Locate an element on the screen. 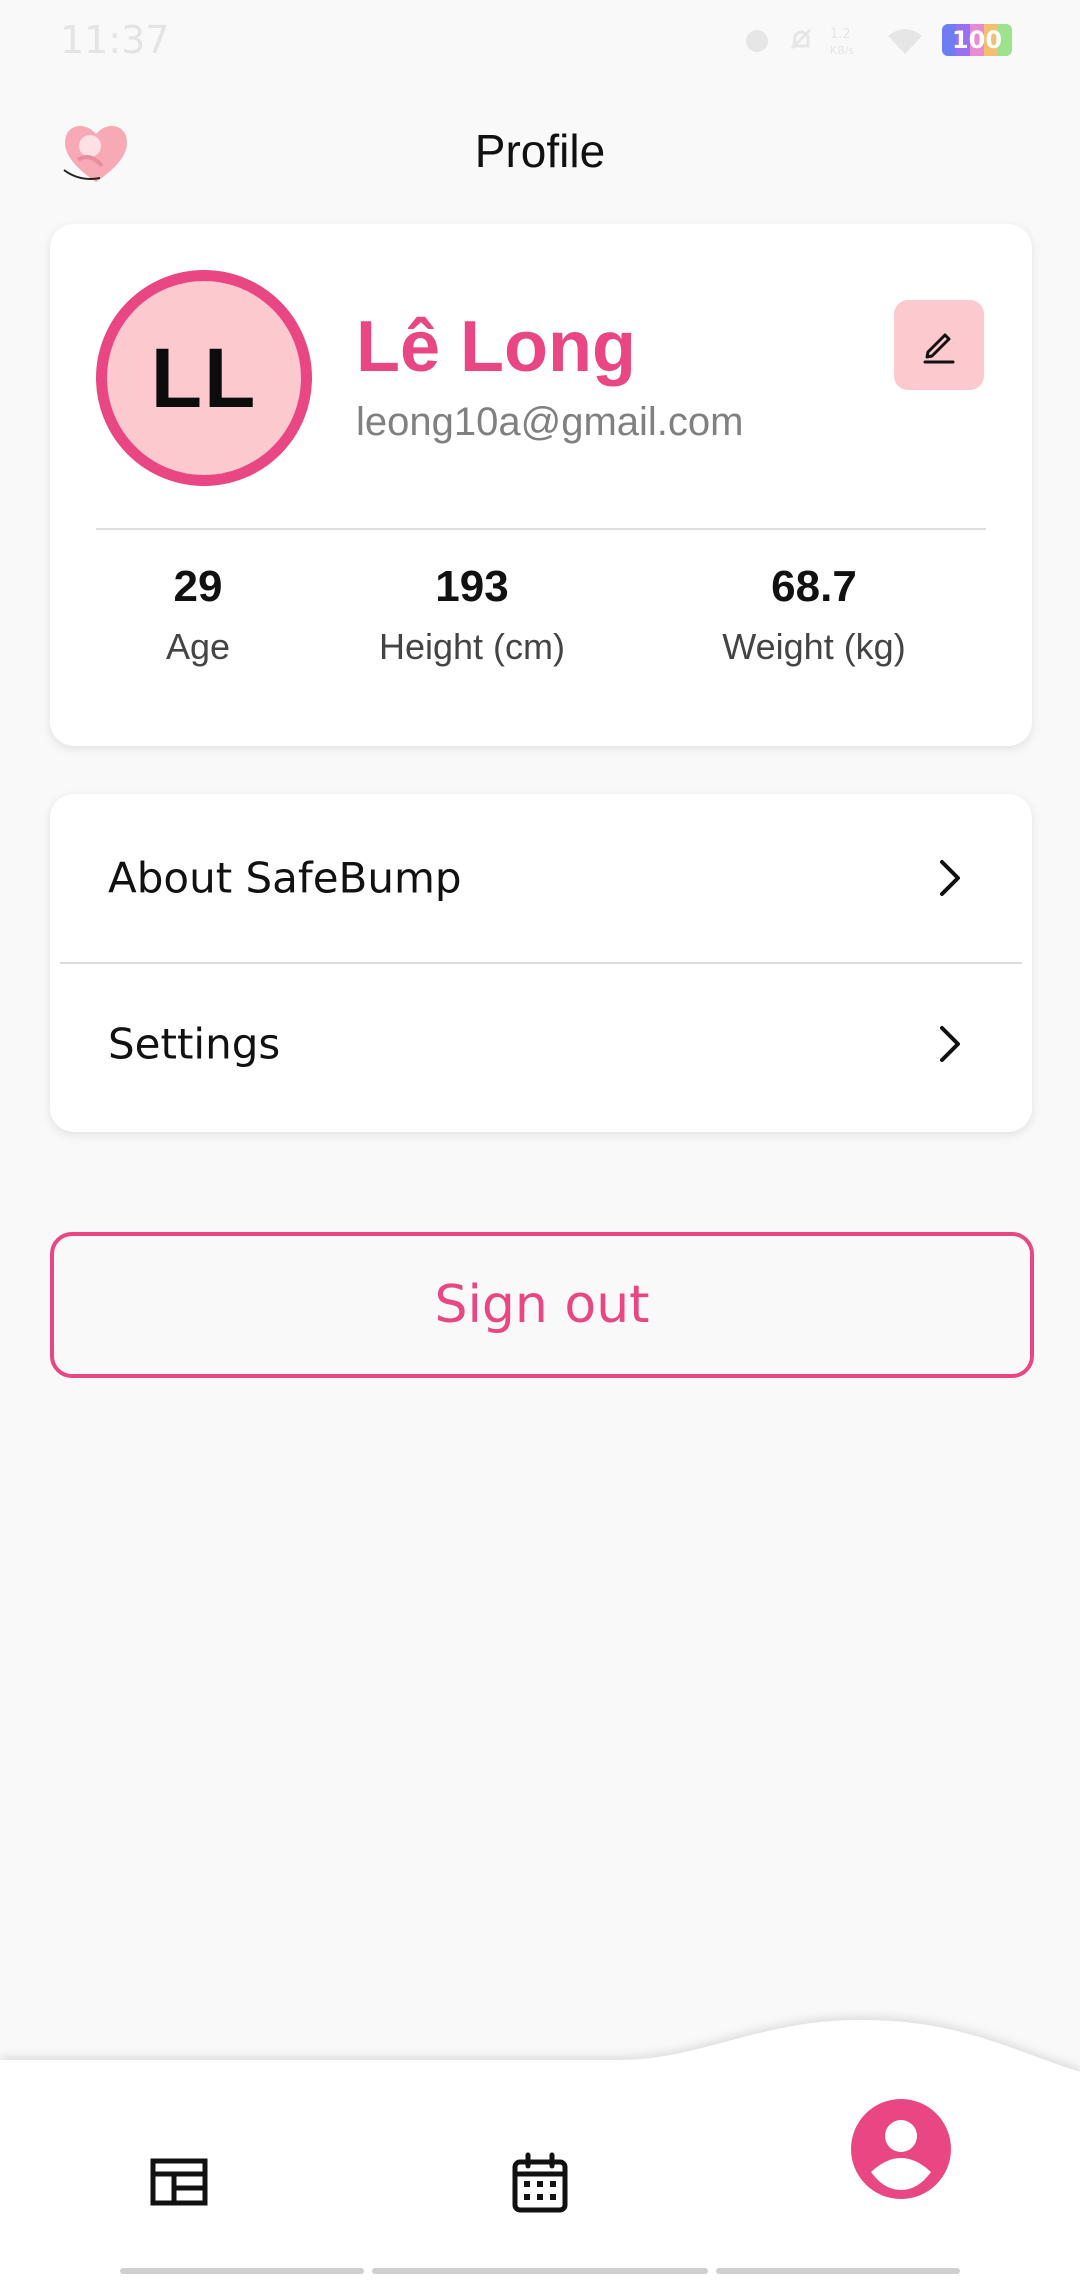 Image resolution: width=1080 pixels, height=2280 pixels. avatar: LL is located at coordinates (204, 378).